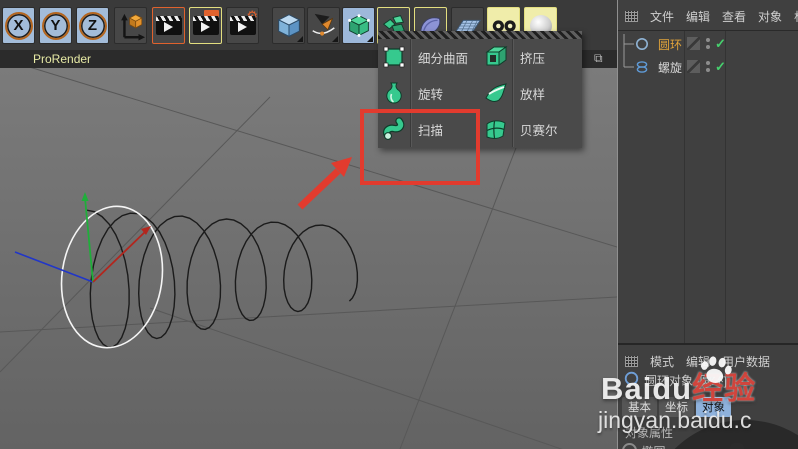 This screenshot has width=798, height=449. Describe the element at coordinates (642, 67) in the screenshot. I see `helix-object-icon` at that location.